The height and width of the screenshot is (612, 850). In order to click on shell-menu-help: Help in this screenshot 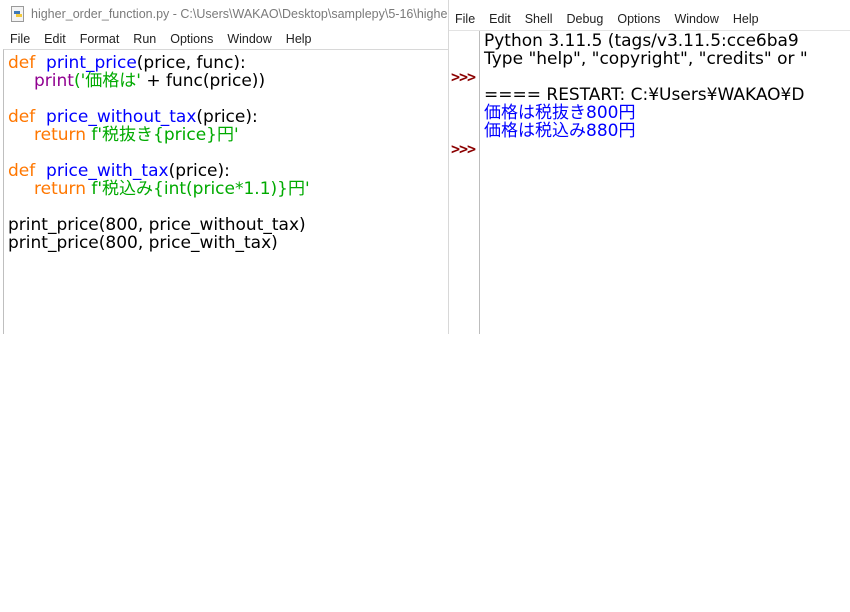, I will do `click(746, 19)`.